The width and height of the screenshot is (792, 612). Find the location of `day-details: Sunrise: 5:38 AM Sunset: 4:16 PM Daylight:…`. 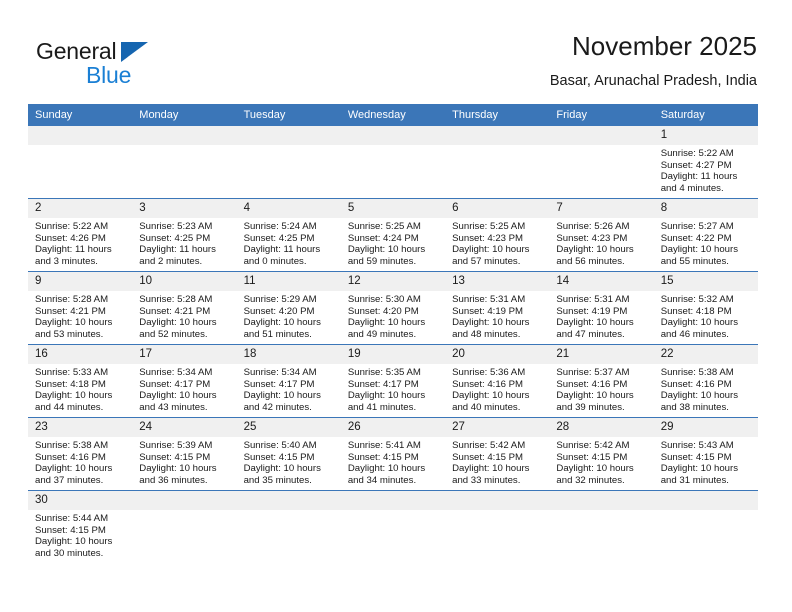

day-details: Sunrise: 5:38 AM Sunset: 4:16 PM Daylight:… is located at coordinates (706, 388).